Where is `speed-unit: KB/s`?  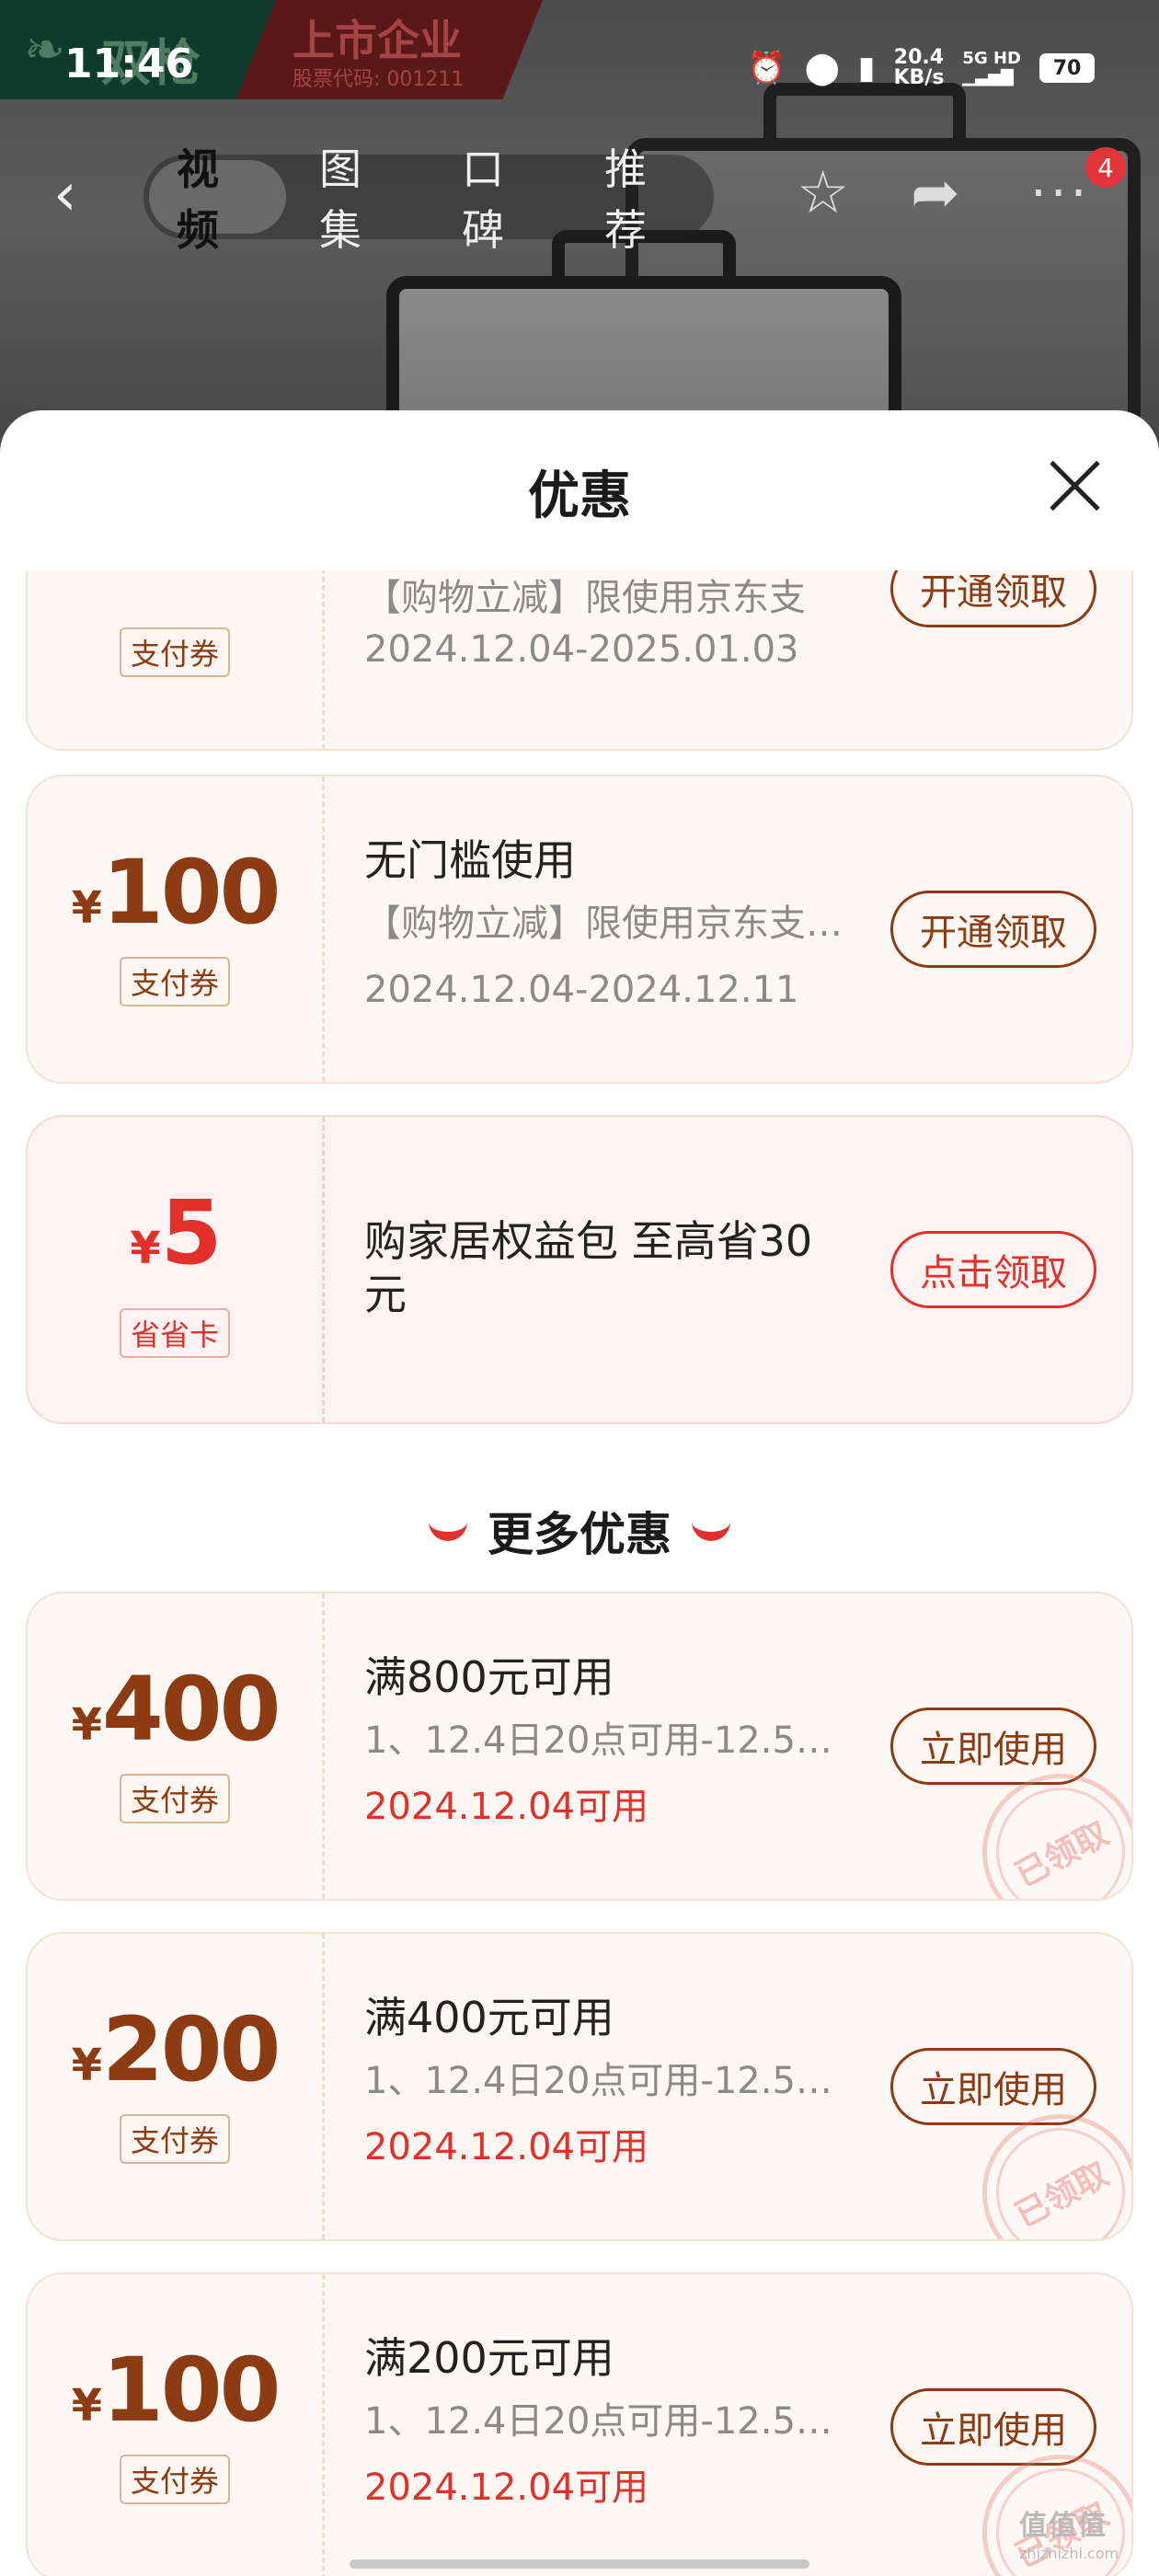
speed-unit: KB/s is located at coordinates (919, 77).